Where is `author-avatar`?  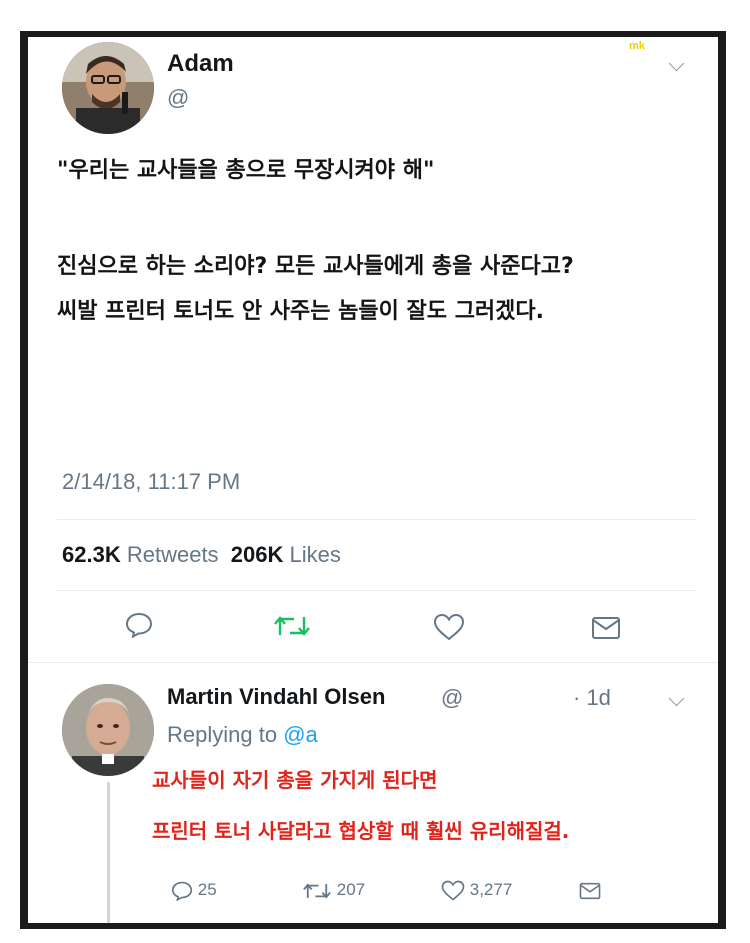 author-avatar is located at coordinates (108, 88).